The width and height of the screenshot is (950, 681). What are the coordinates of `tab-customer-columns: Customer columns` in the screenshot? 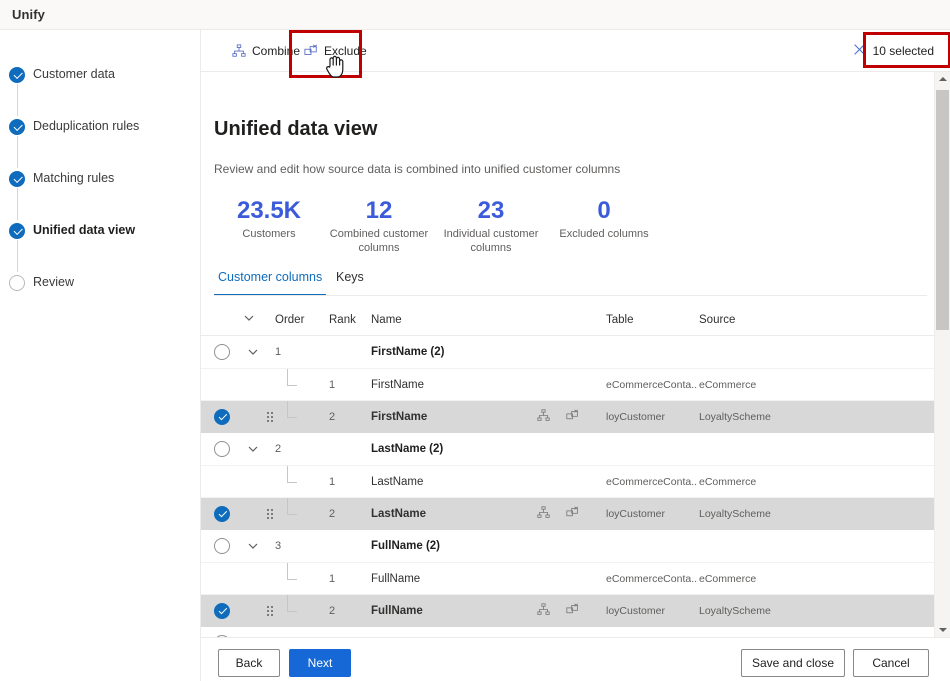 It's located at (270, 280).